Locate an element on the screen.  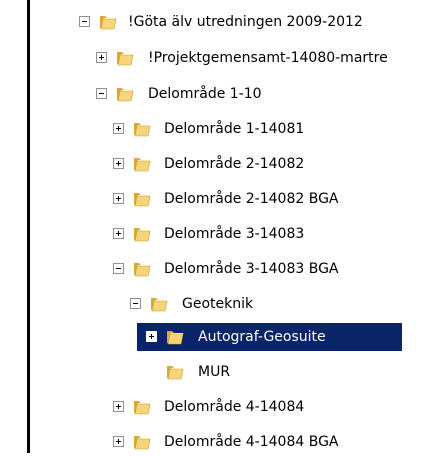
tree-node-label: Delområde 2-14082 BGA is located at coordinates (251, 199).